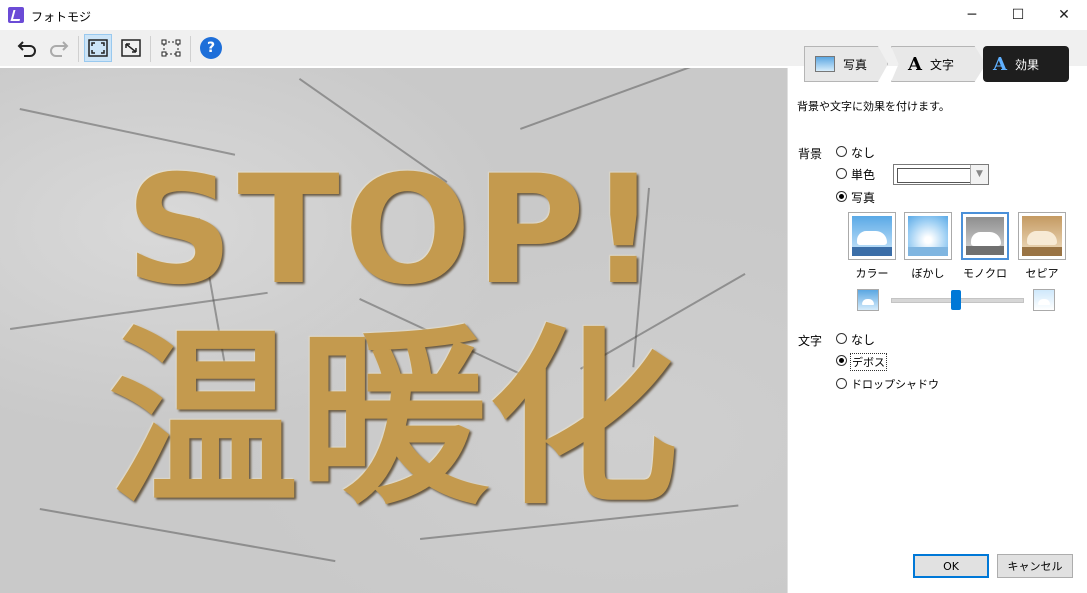 The image size is (1087, 593). I want to click on slider-handle, so click(956, 300).